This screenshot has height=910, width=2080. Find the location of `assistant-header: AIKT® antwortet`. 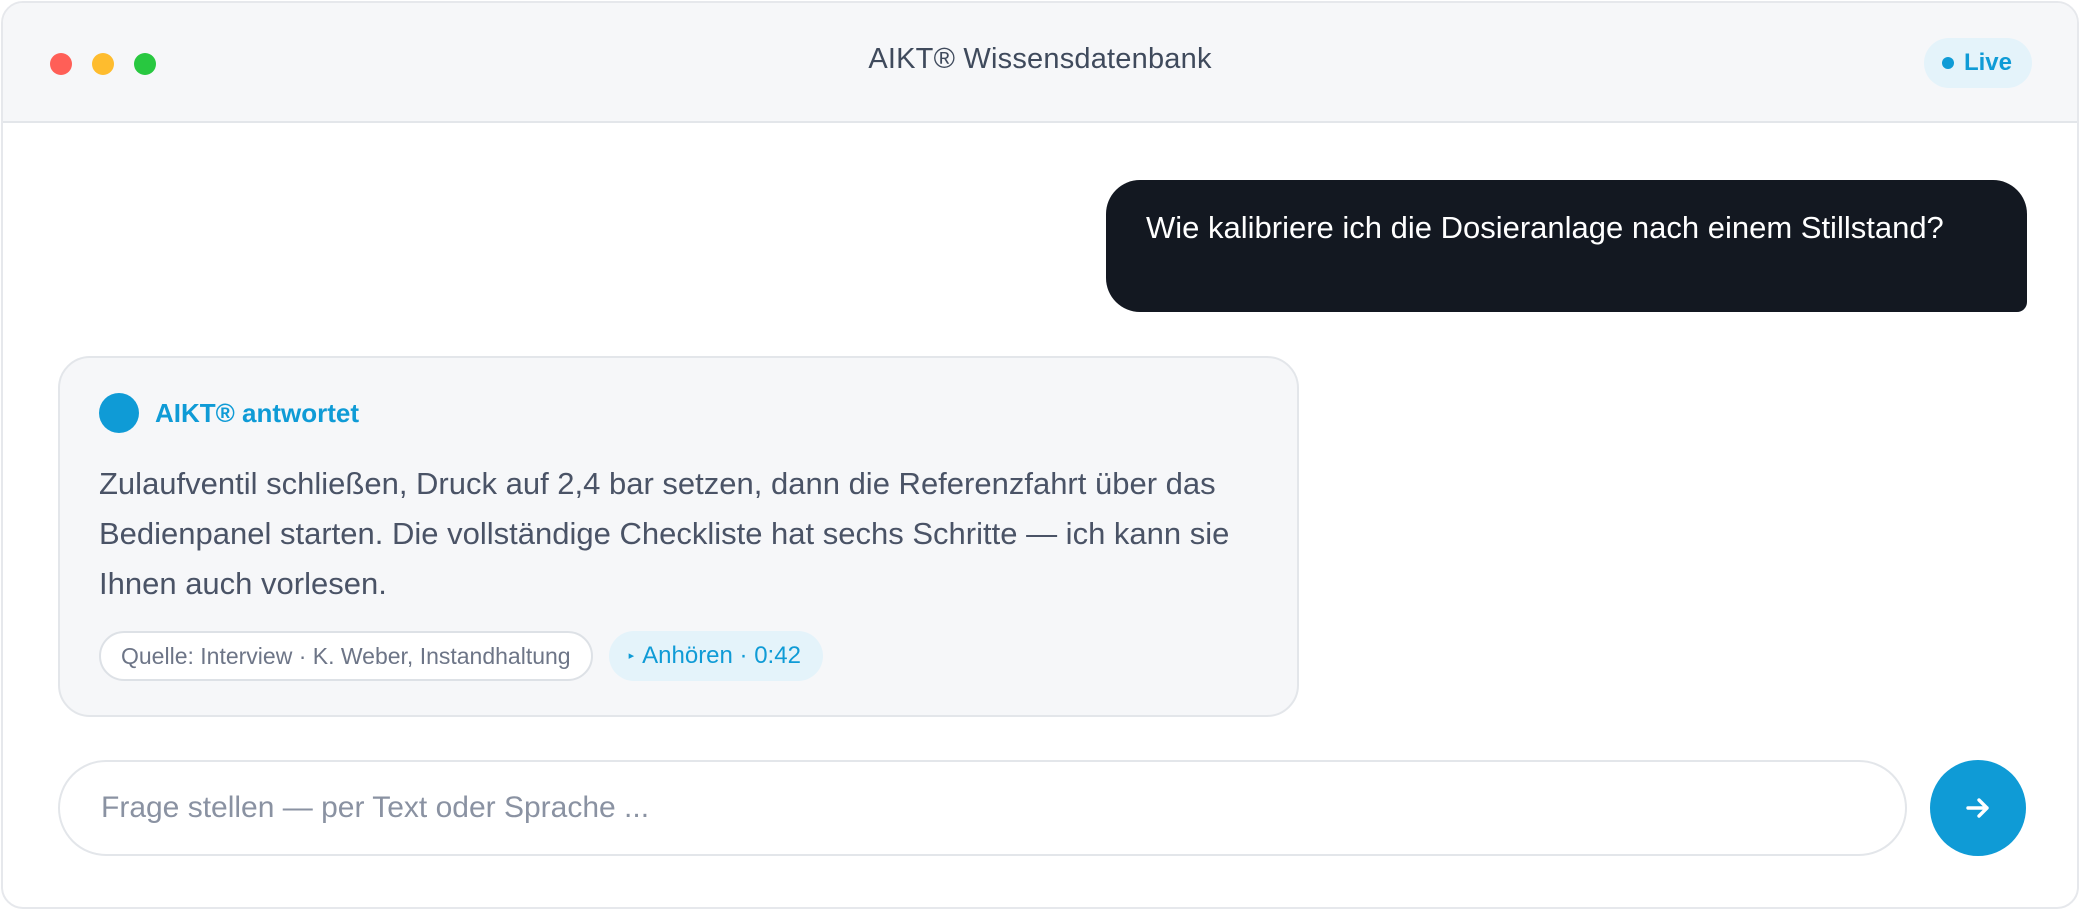

assistant-header: AIKT® antwortet is located at coordinates (229, 413).